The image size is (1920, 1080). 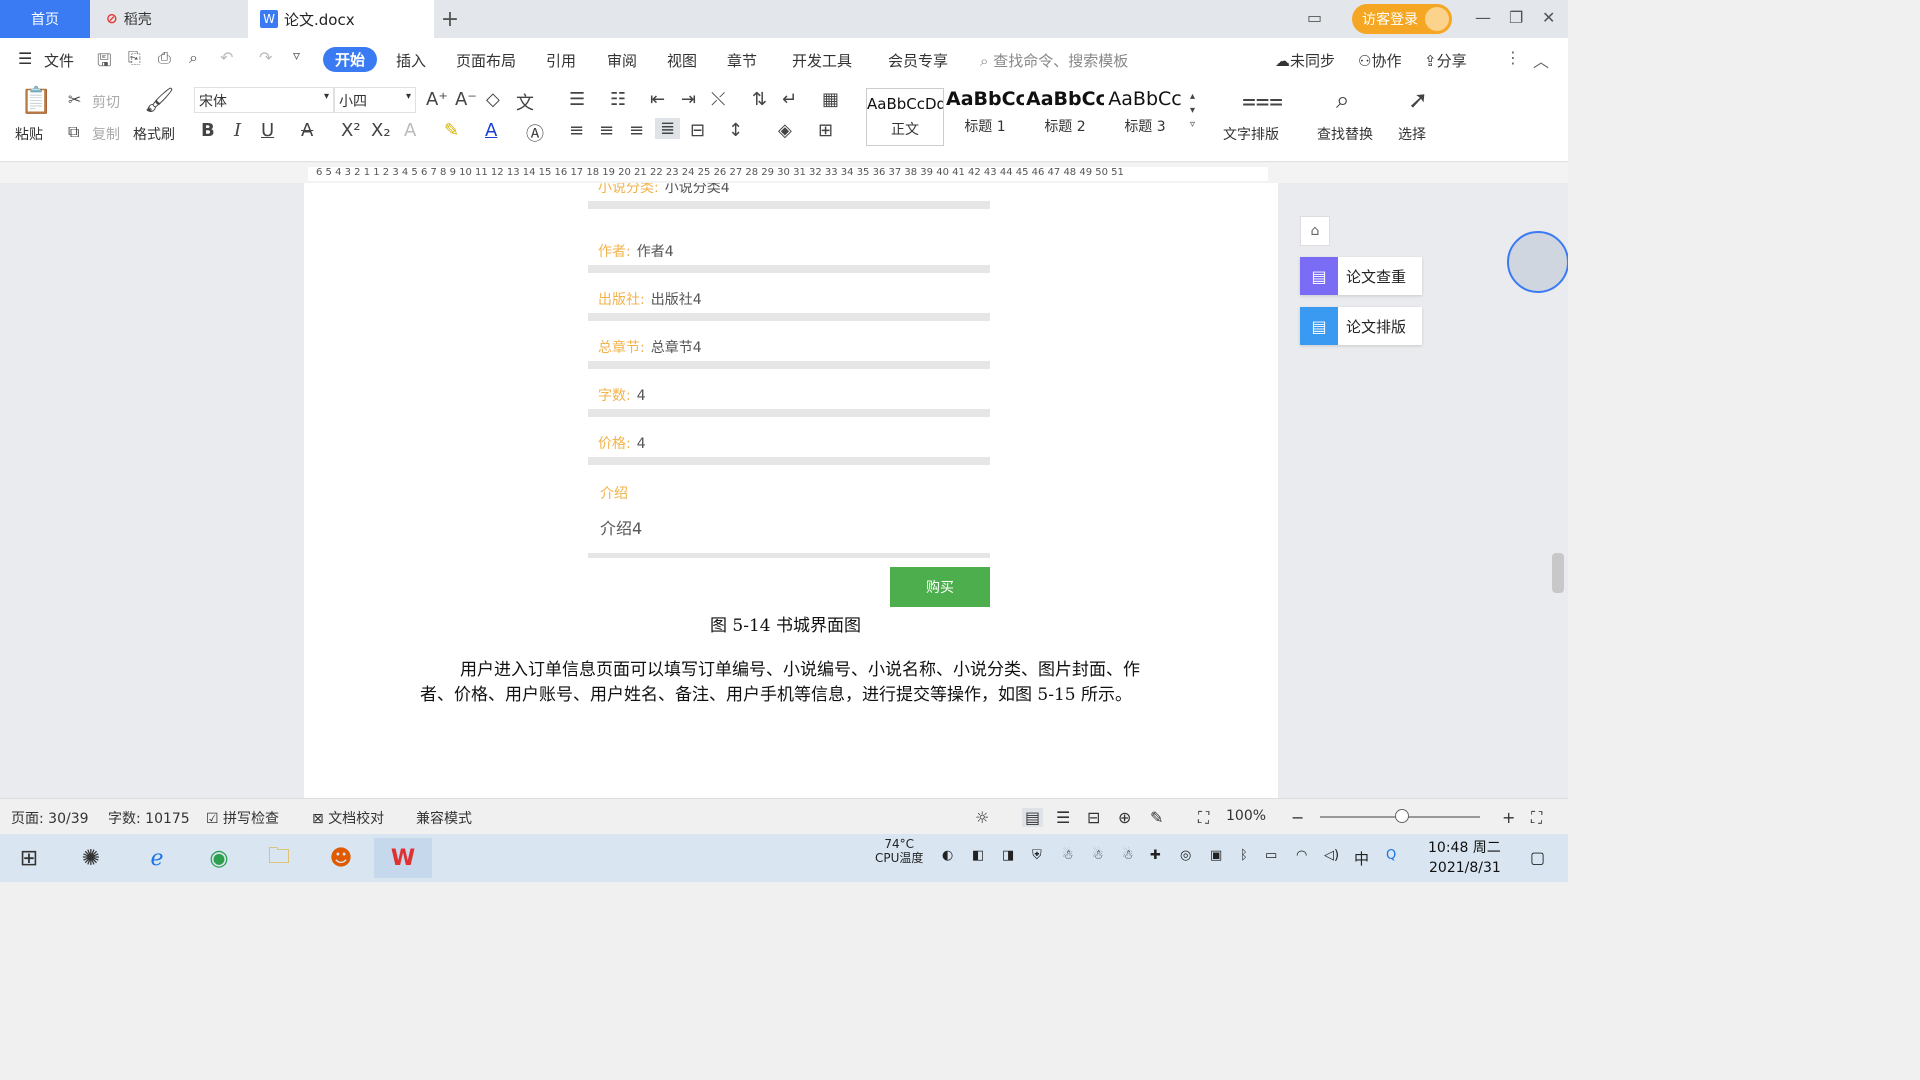 What do you see at coordinates (1251, 134) in the screenshot?
I see `text-layout-button: 文字排版` at bounding box center [1251, 134].